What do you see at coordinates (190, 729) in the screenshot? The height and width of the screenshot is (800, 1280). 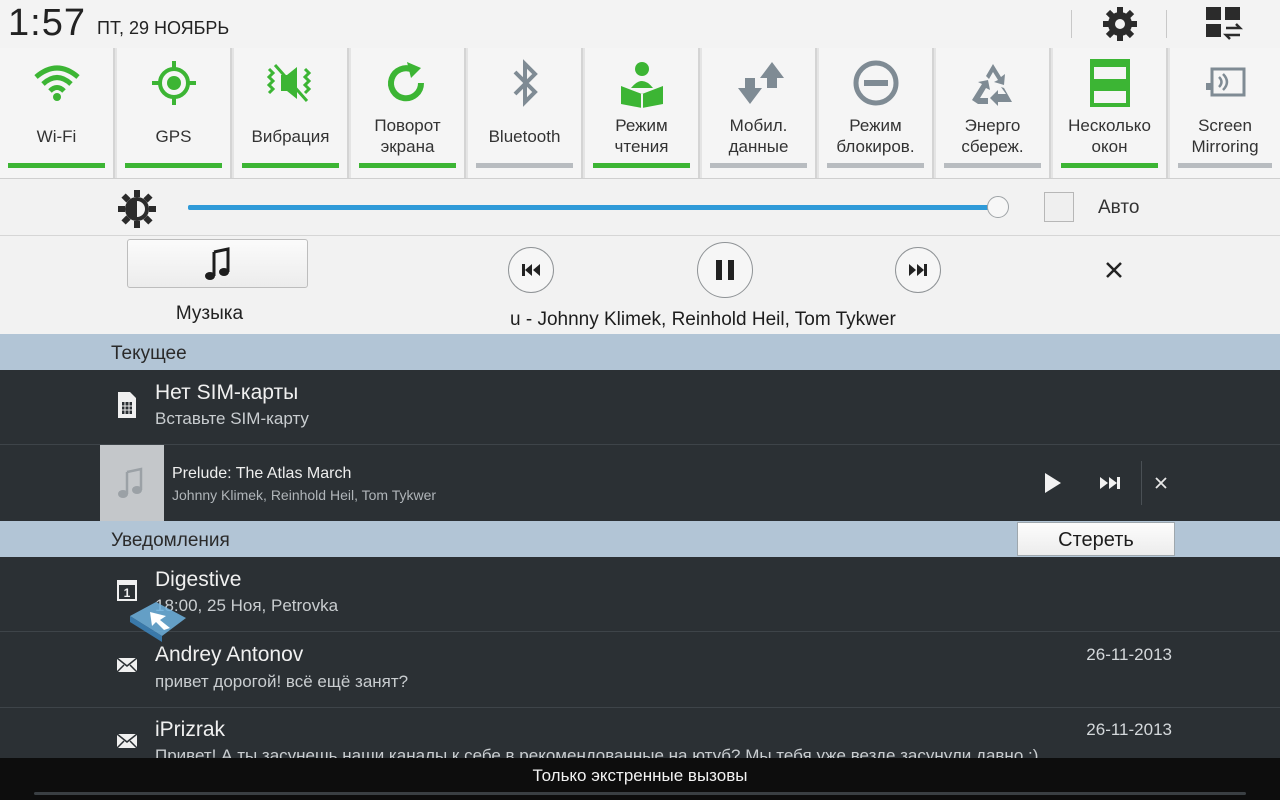 I see `notification-title: iPrizrak` at bounding box center [190, 729].